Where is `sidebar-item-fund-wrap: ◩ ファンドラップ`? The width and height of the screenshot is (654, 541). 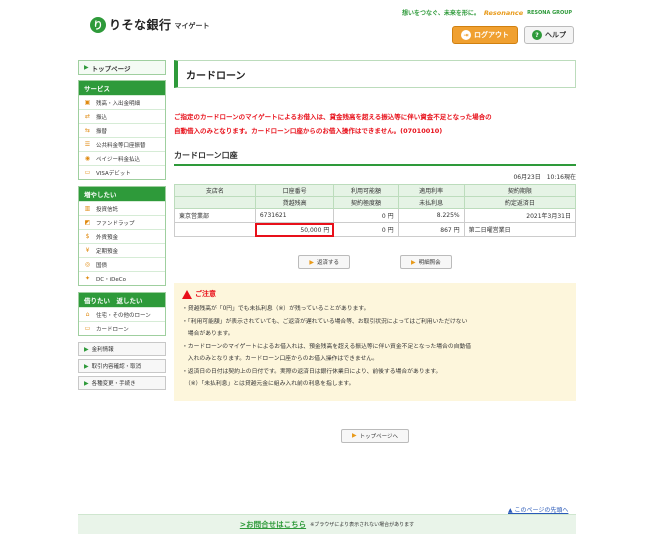 sidebar-item-fund-wrap: ◩ ファンドラップ is located at coordinates (122, 222).